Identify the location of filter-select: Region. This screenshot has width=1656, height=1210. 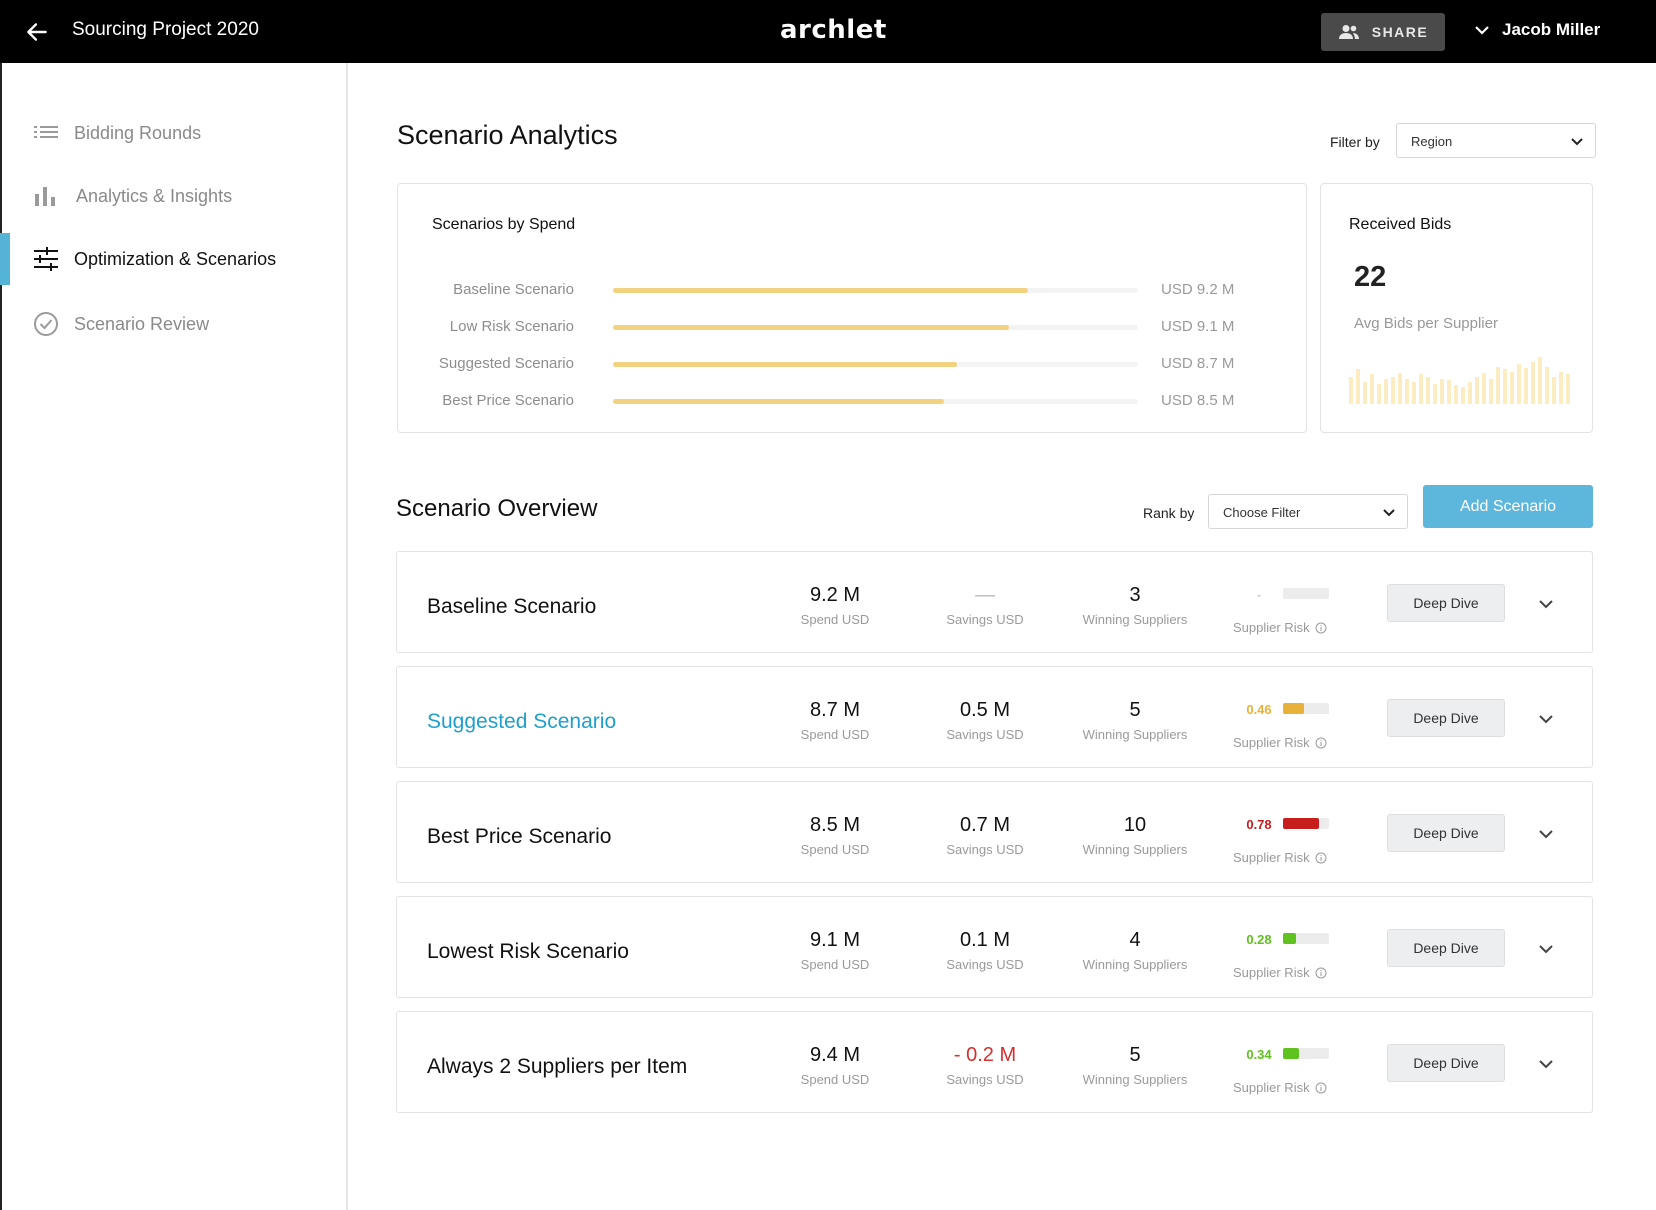
(1496, 140).